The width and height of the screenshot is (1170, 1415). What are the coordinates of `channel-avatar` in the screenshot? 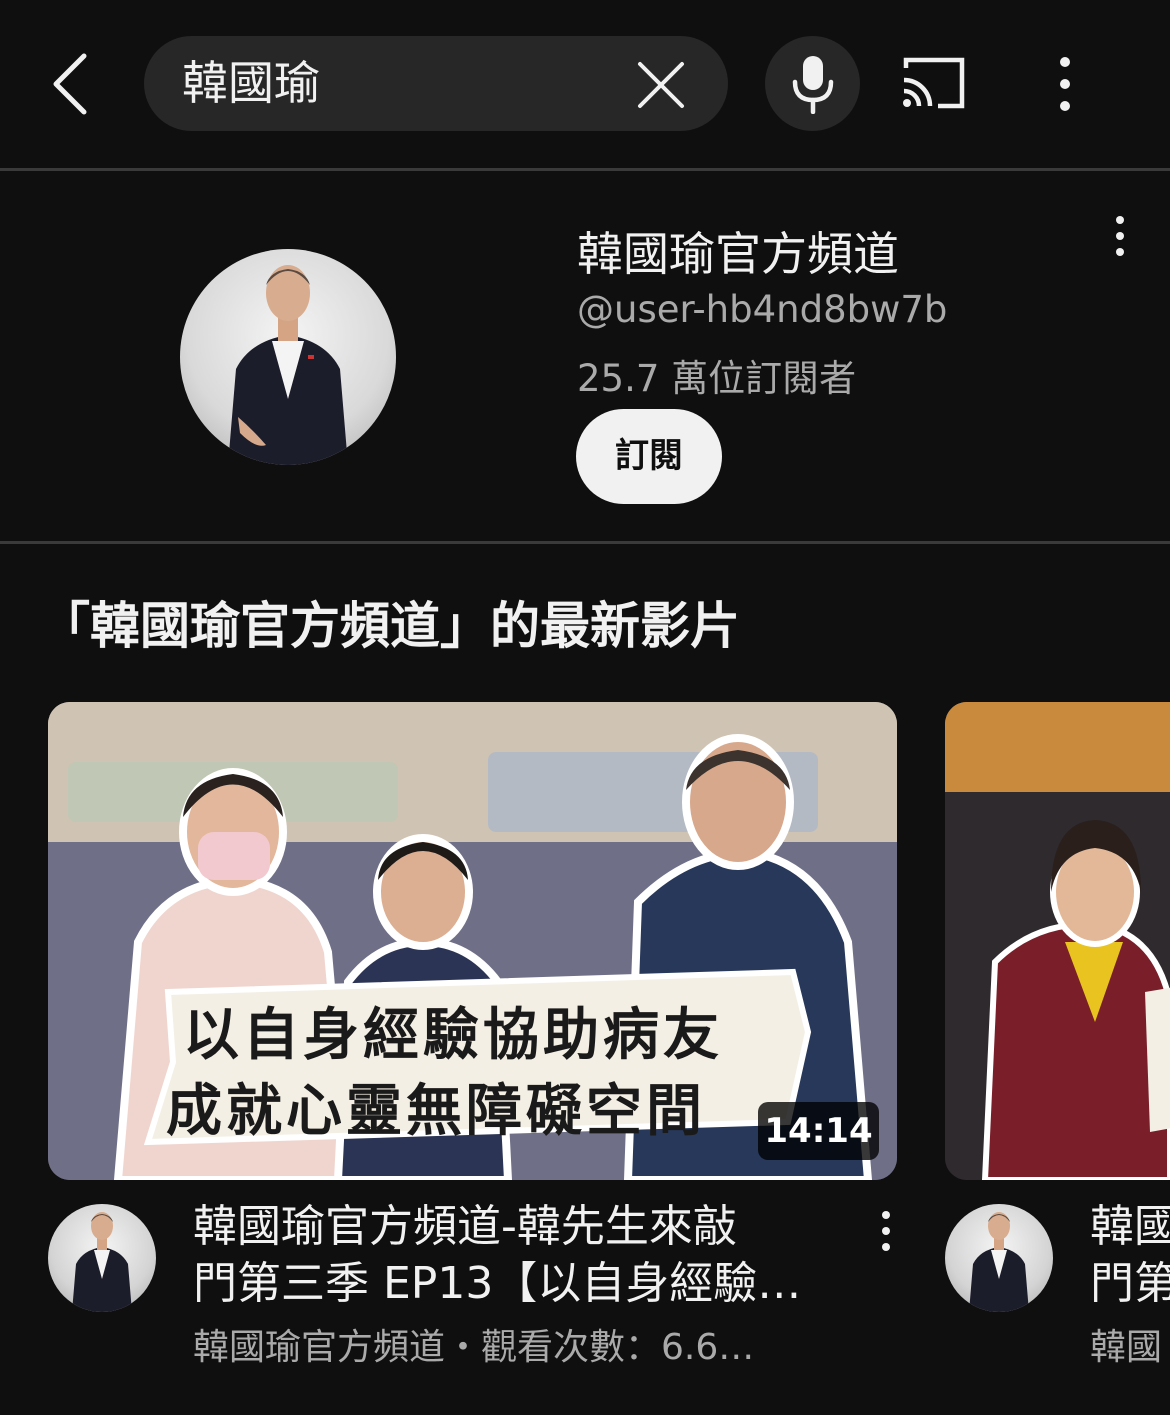 It's located at (288, 357).